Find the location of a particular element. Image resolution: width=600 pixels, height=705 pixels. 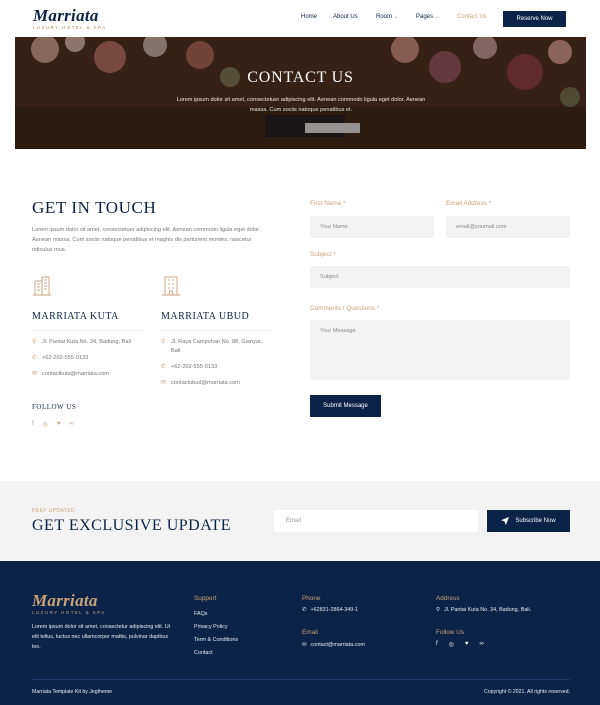

footer-phone-text: +62831-2864-349-1 is located at coordinates (334, 610).